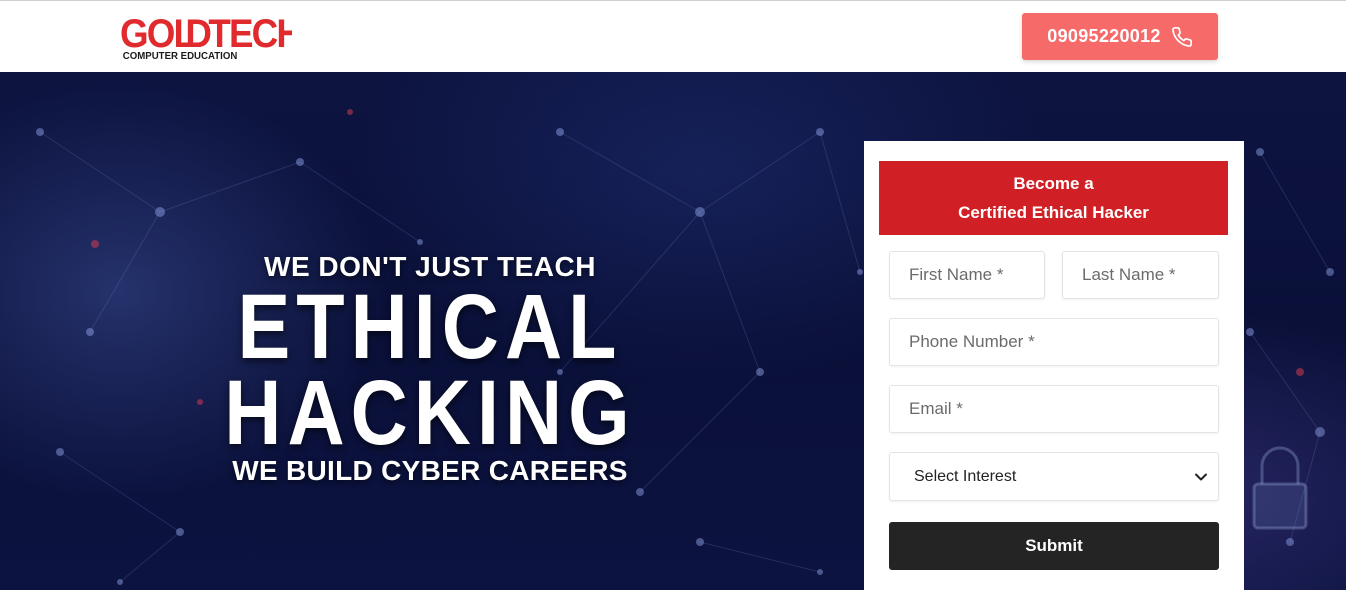  I want to click on form-title: Become a Certified Ethical Hacker, so click(1053, 198).